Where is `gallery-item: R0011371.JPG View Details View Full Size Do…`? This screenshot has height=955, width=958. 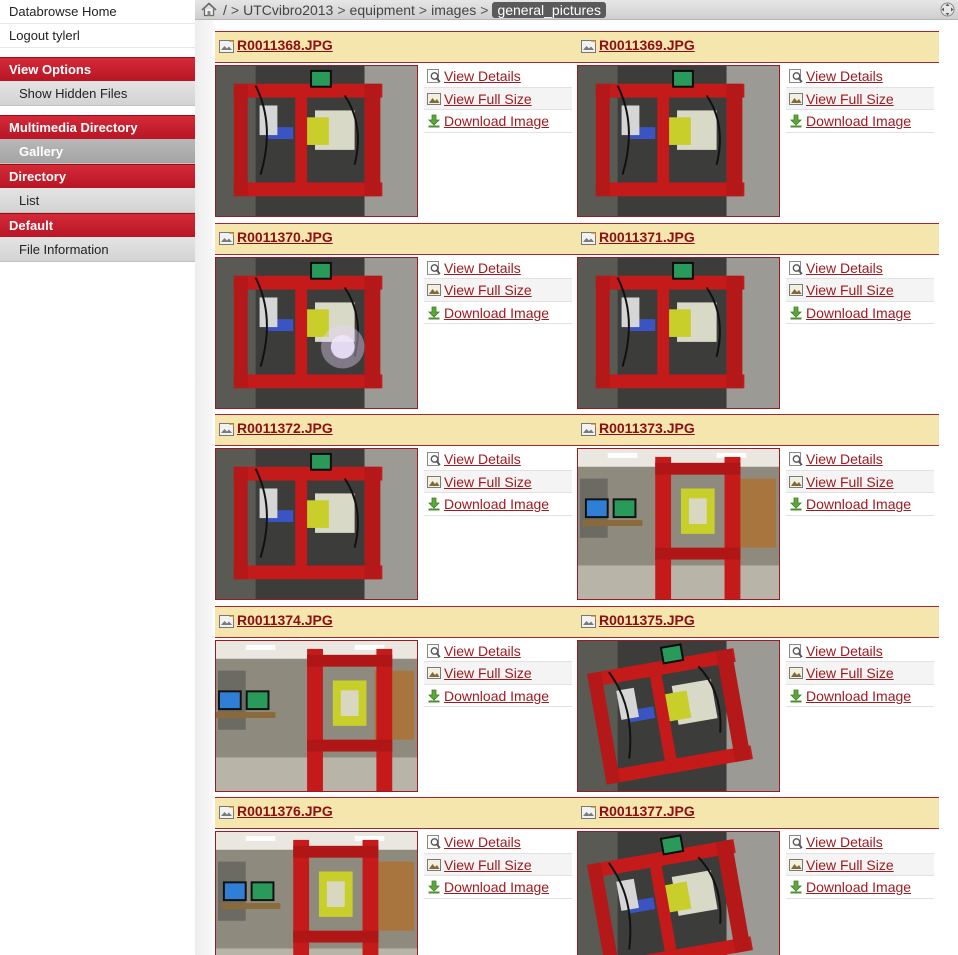 gallery-item: R0011371.JPG View Details View Full Size Do… is located at coordinates (758, 318).